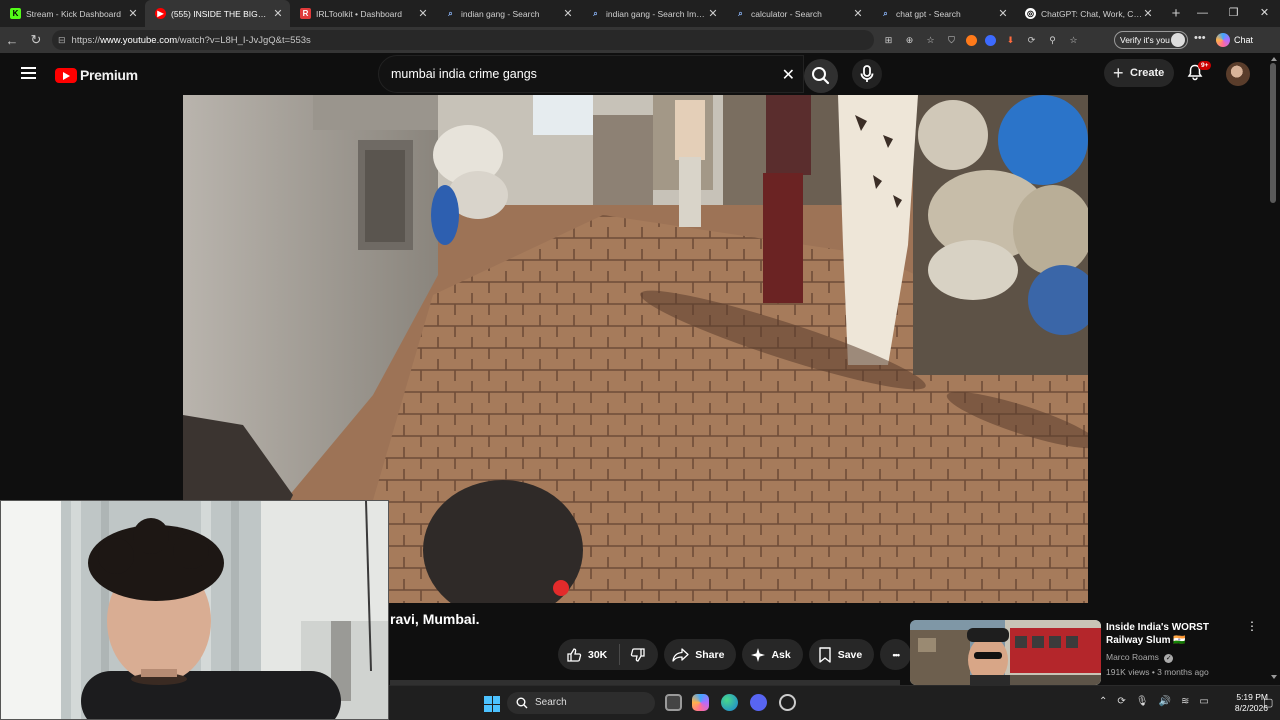 This screenshot has height=720, width=1280. I want to click on tab-chat-gpt-search: ⌕ chat gpt - Search ✕, so click(942, 13).